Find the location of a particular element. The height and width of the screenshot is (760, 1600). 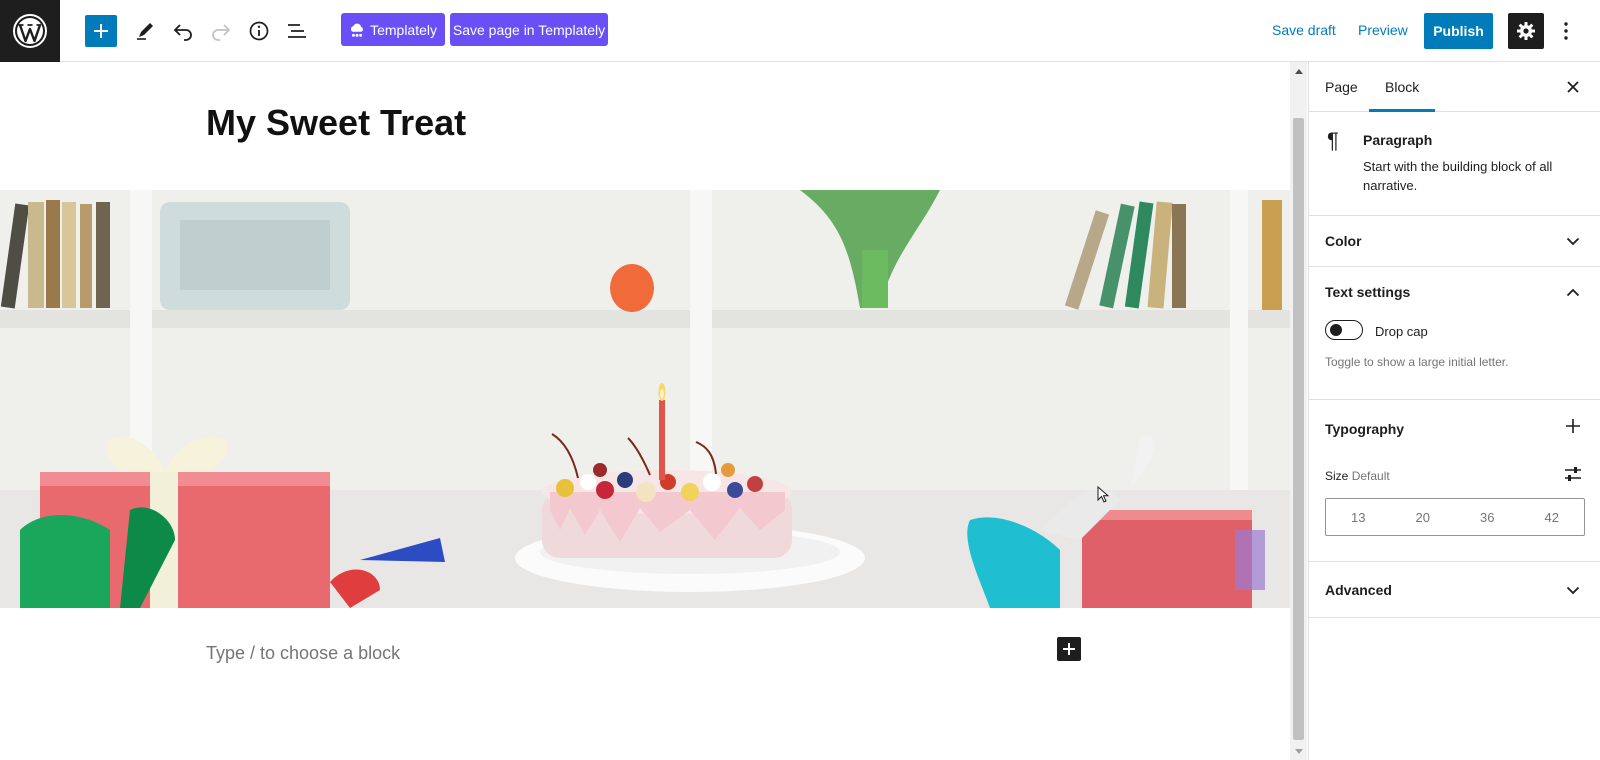

custom-size-button is located at coordinates (1573, 474).